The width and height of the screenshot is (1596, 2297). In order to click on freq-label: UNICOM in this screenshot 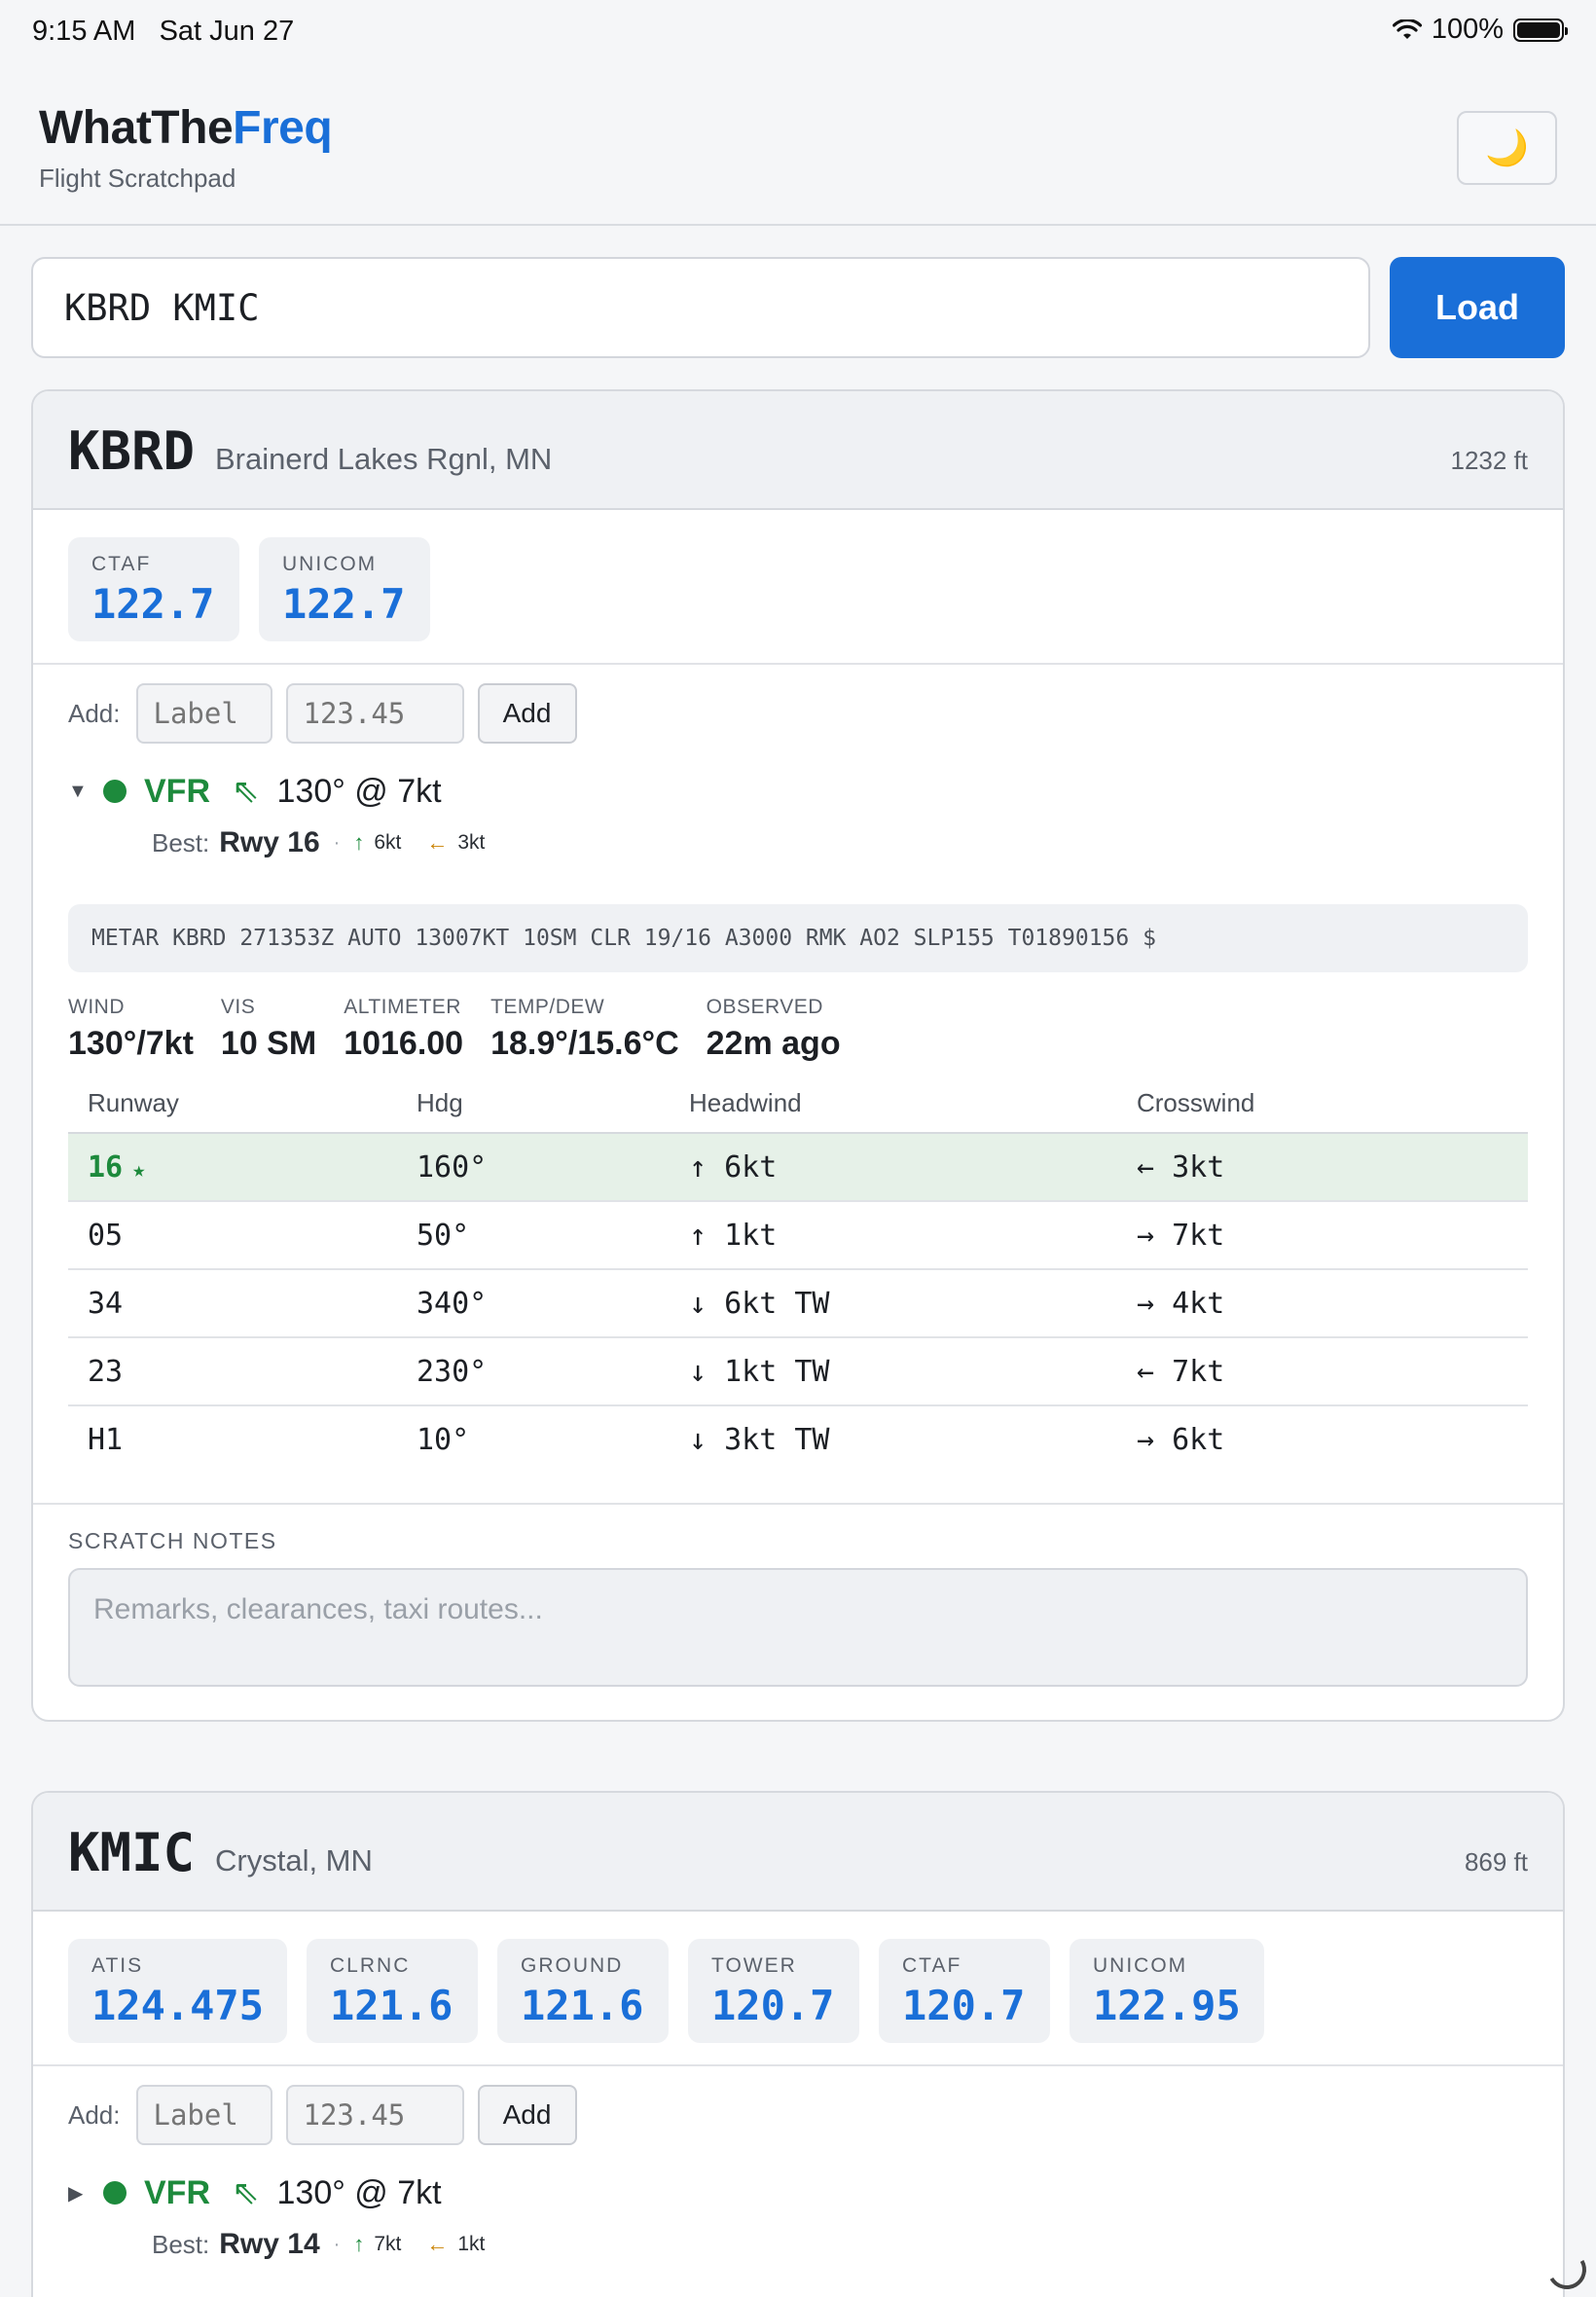, I will do `click(1141, 1965)`.